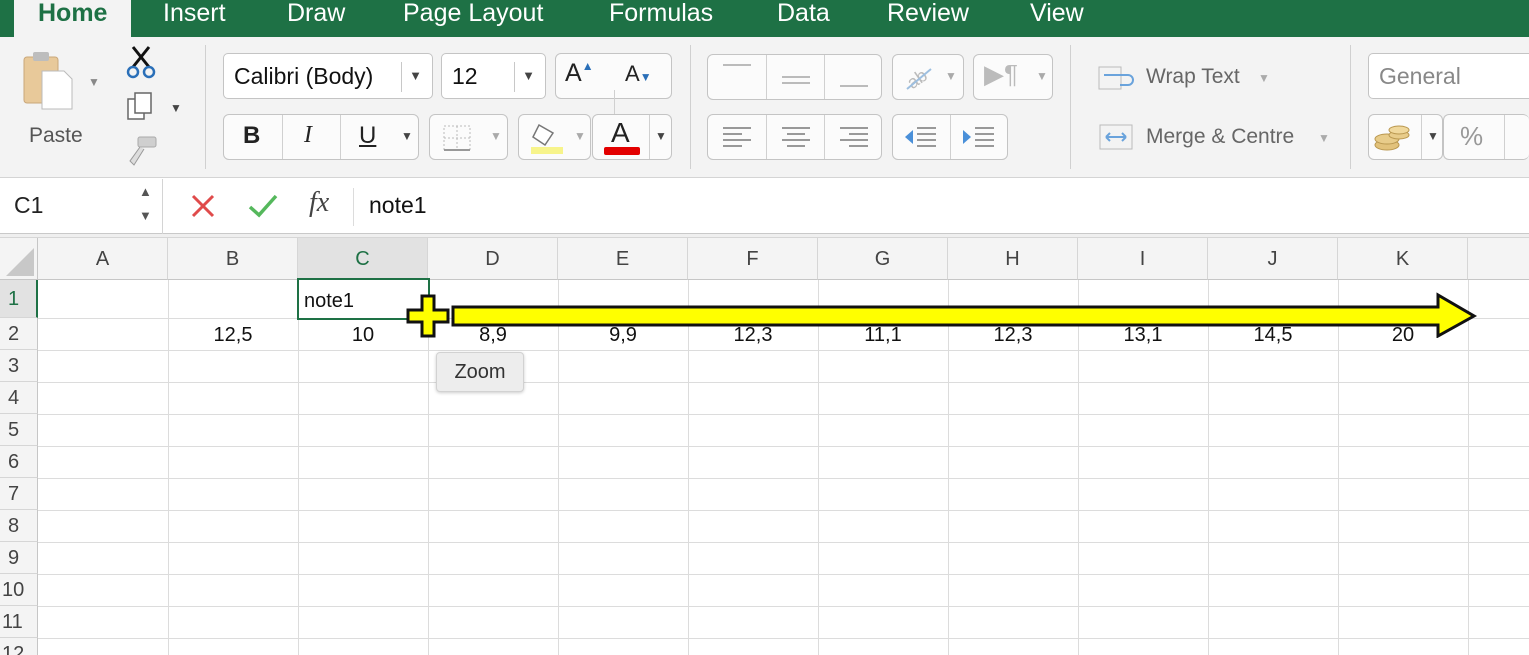 The image size is (1529, 655). I want to click on row-header-3: 3, so click(19, 366).